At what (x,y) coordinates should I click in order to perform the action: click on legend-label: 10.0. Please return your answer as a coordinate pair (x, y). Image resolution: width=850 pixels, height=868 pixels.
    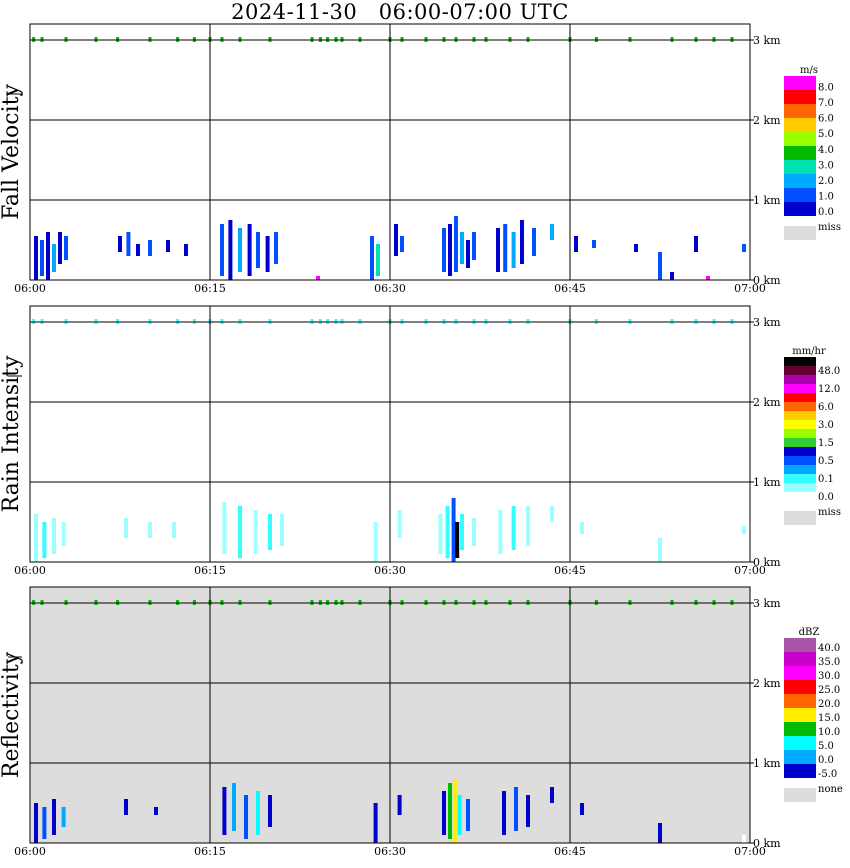
    Looking at the image, I should click on (829, 732).